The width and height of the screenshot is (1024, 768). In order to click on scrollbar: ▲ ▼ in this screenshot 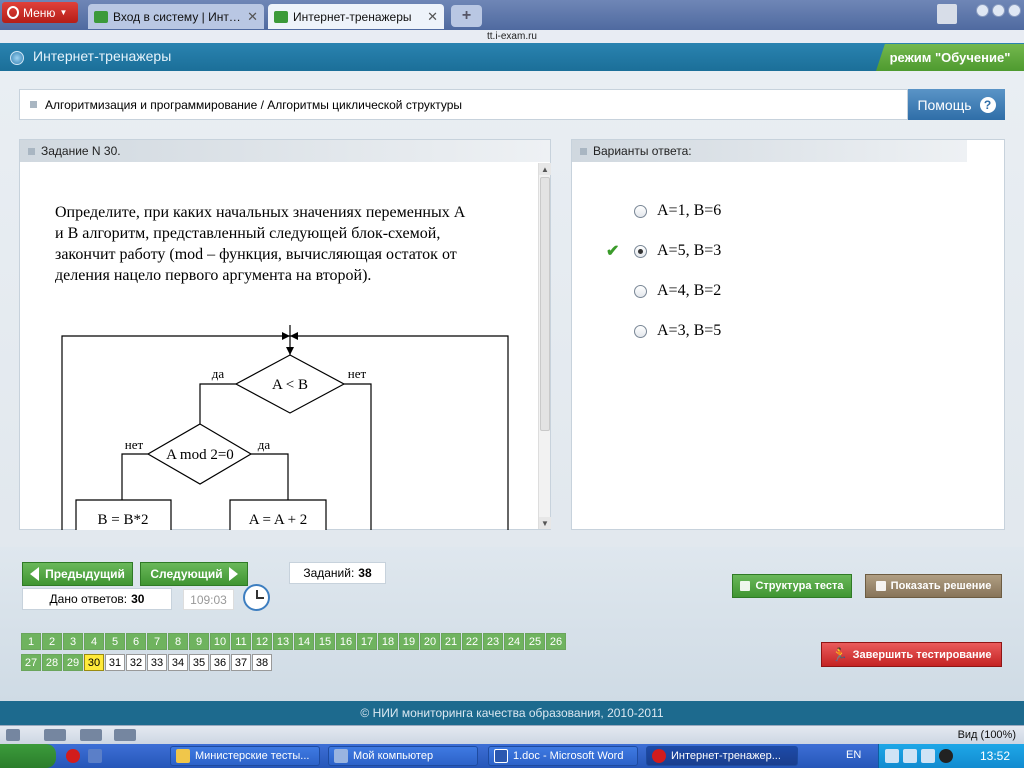, I will do `click(544, 346)`.